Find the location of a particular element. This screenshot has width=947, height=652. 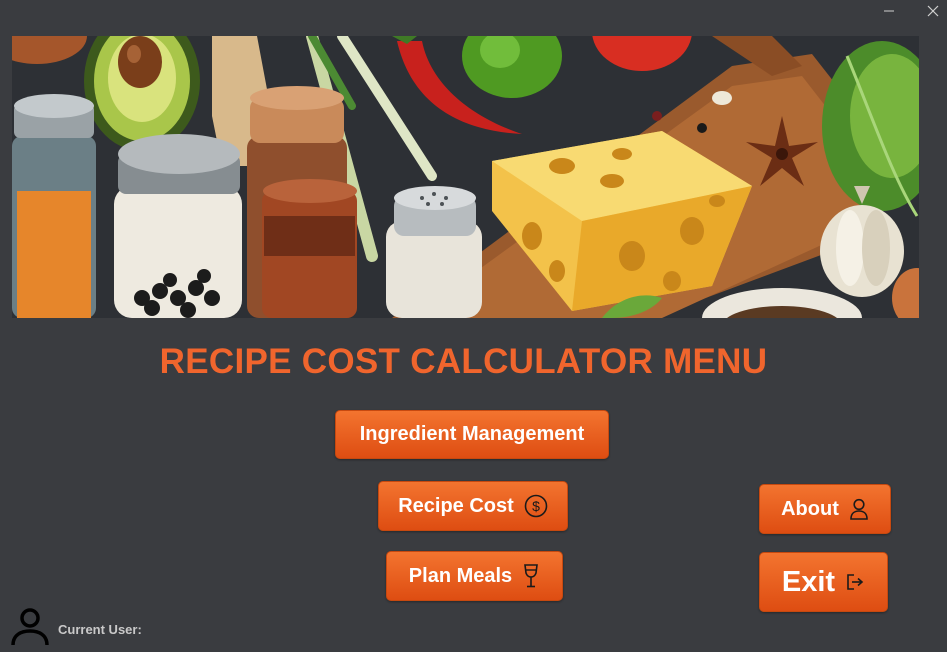

minimize-button is located at coordinates (889, 11).